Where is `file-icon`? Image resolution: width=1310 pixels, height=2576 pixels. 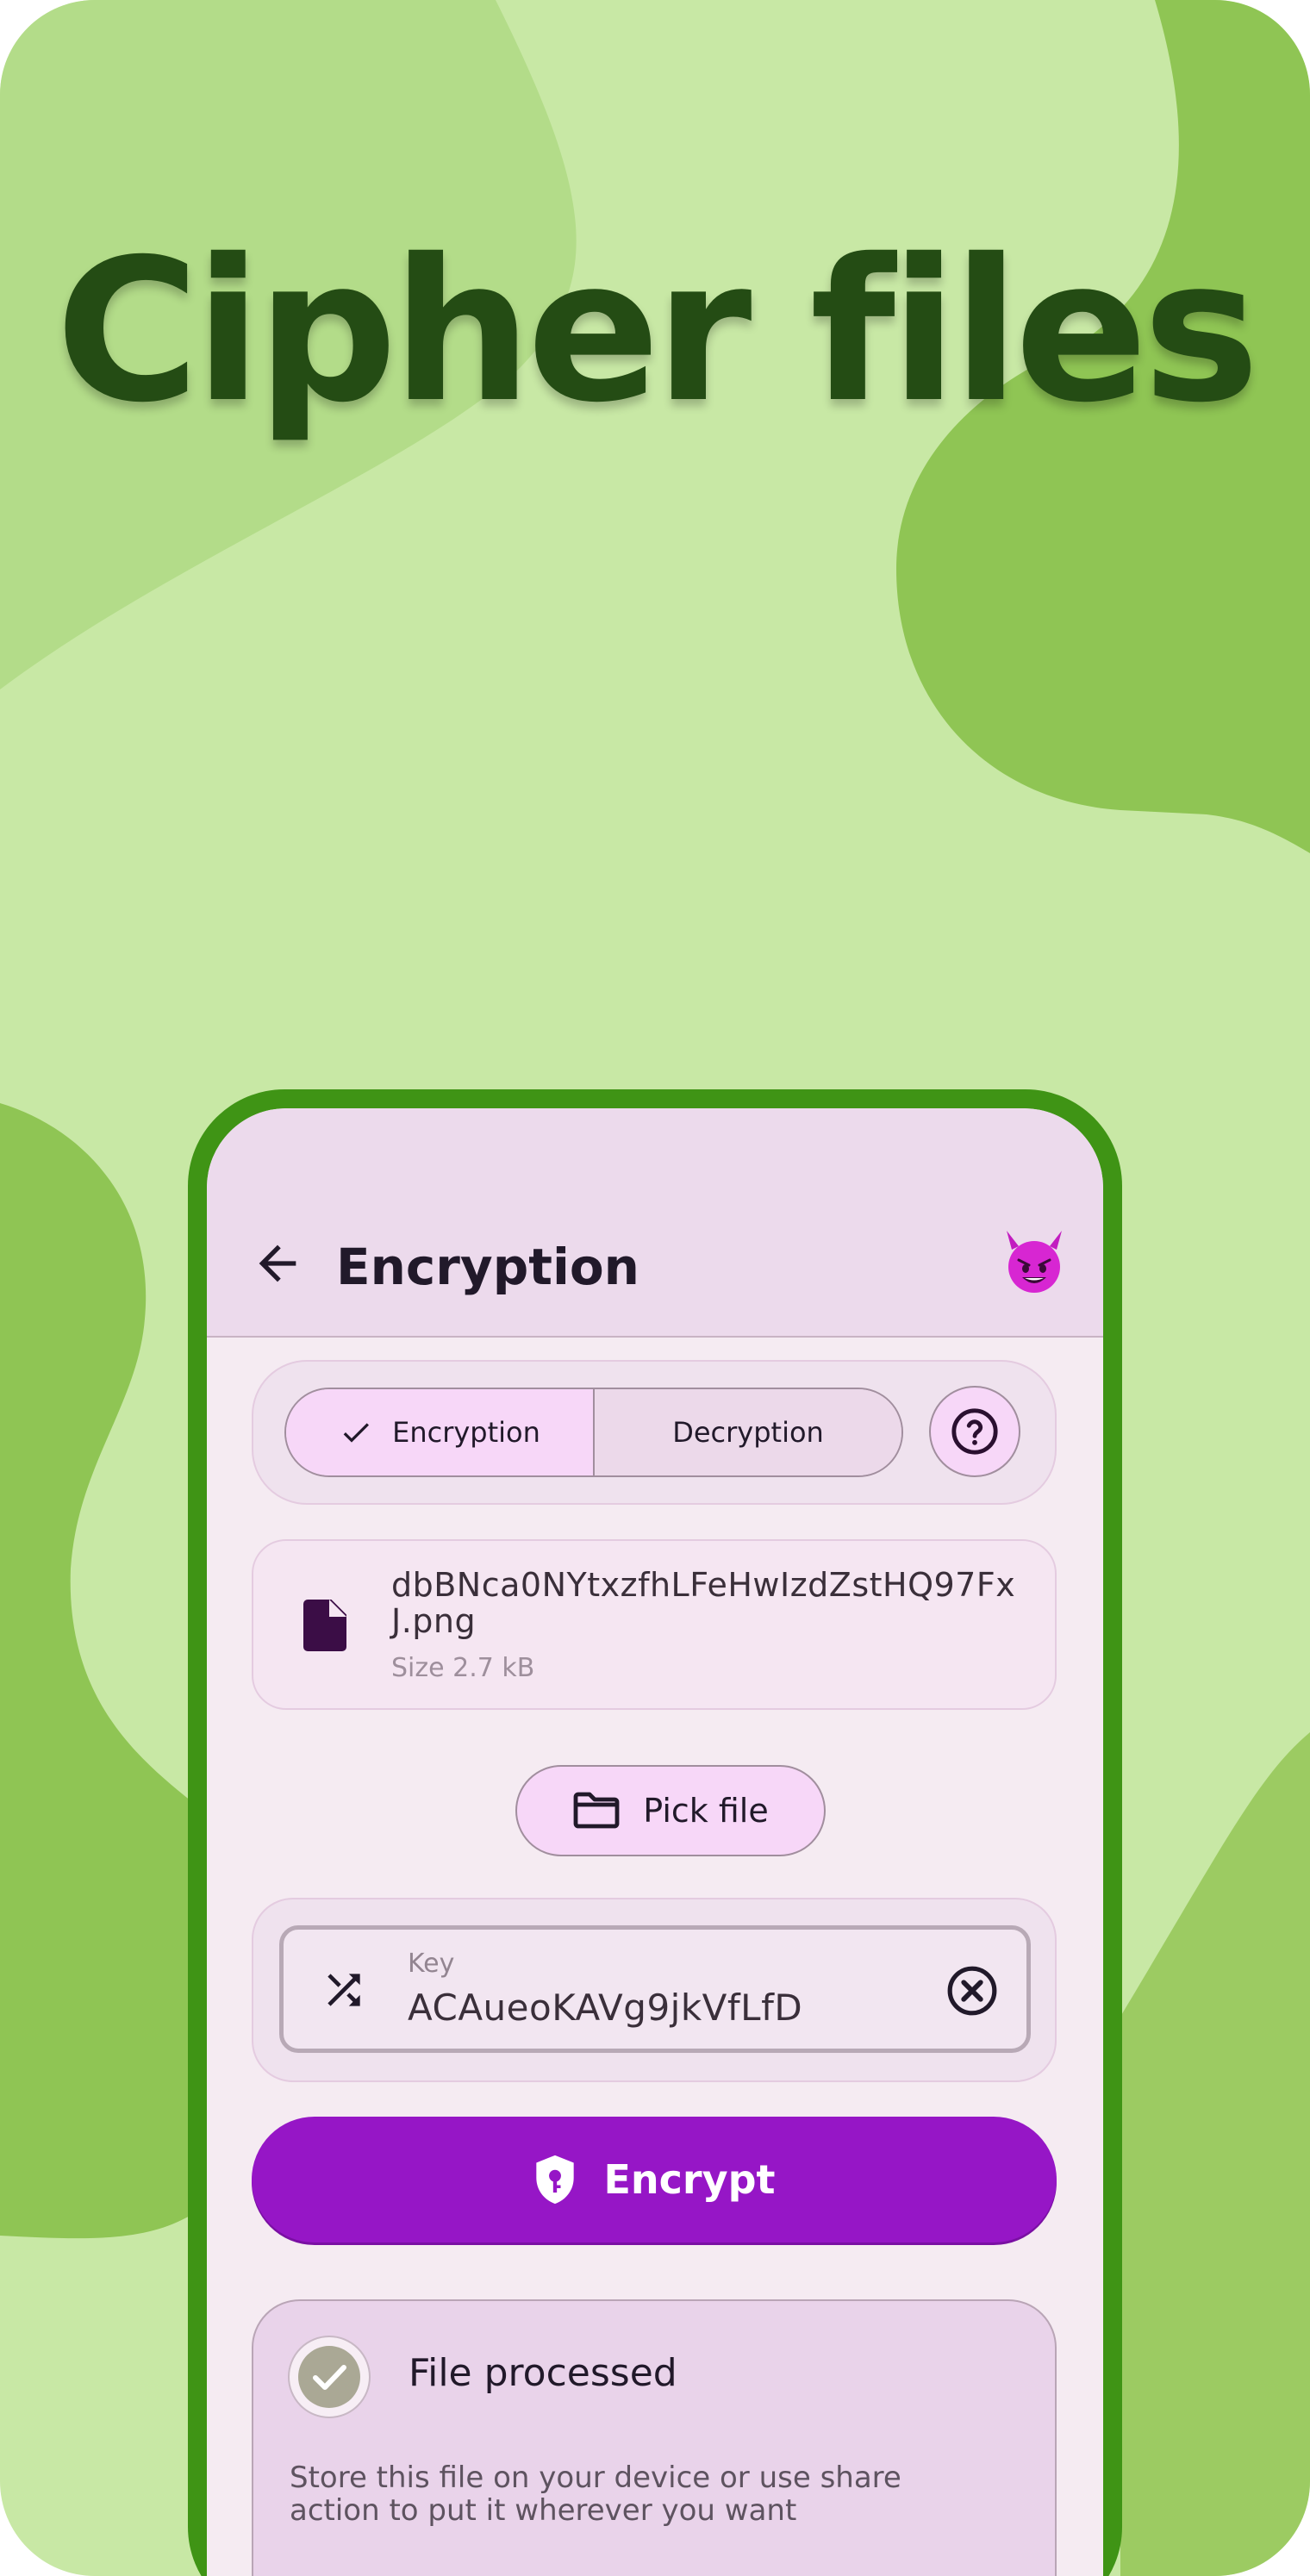 file-icon is located at coordinates (324, 1625).